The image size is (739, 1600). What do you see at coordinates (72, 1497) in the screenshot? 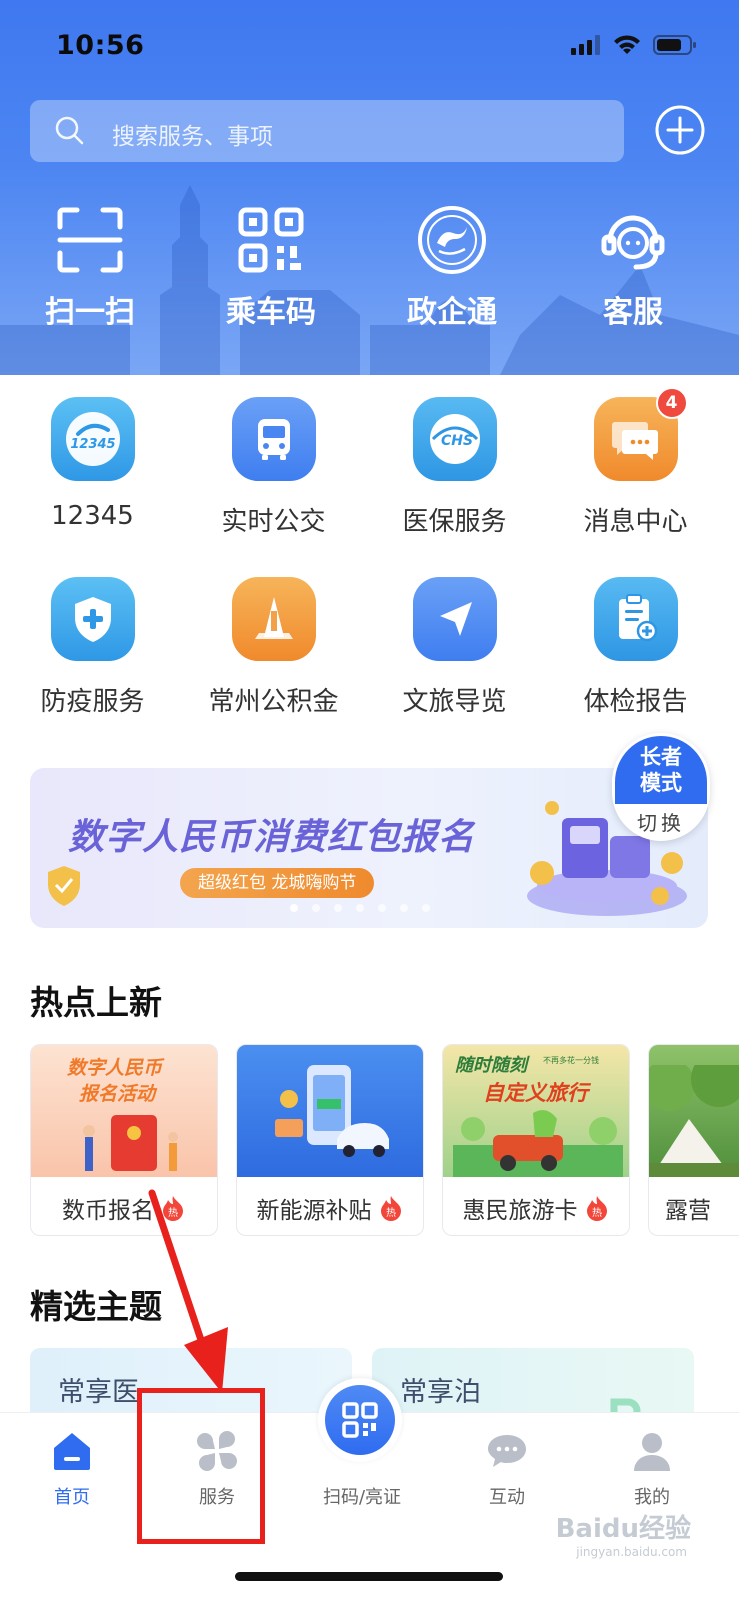
I see `tab-label: 首页` at bounding box center [72, 1497].